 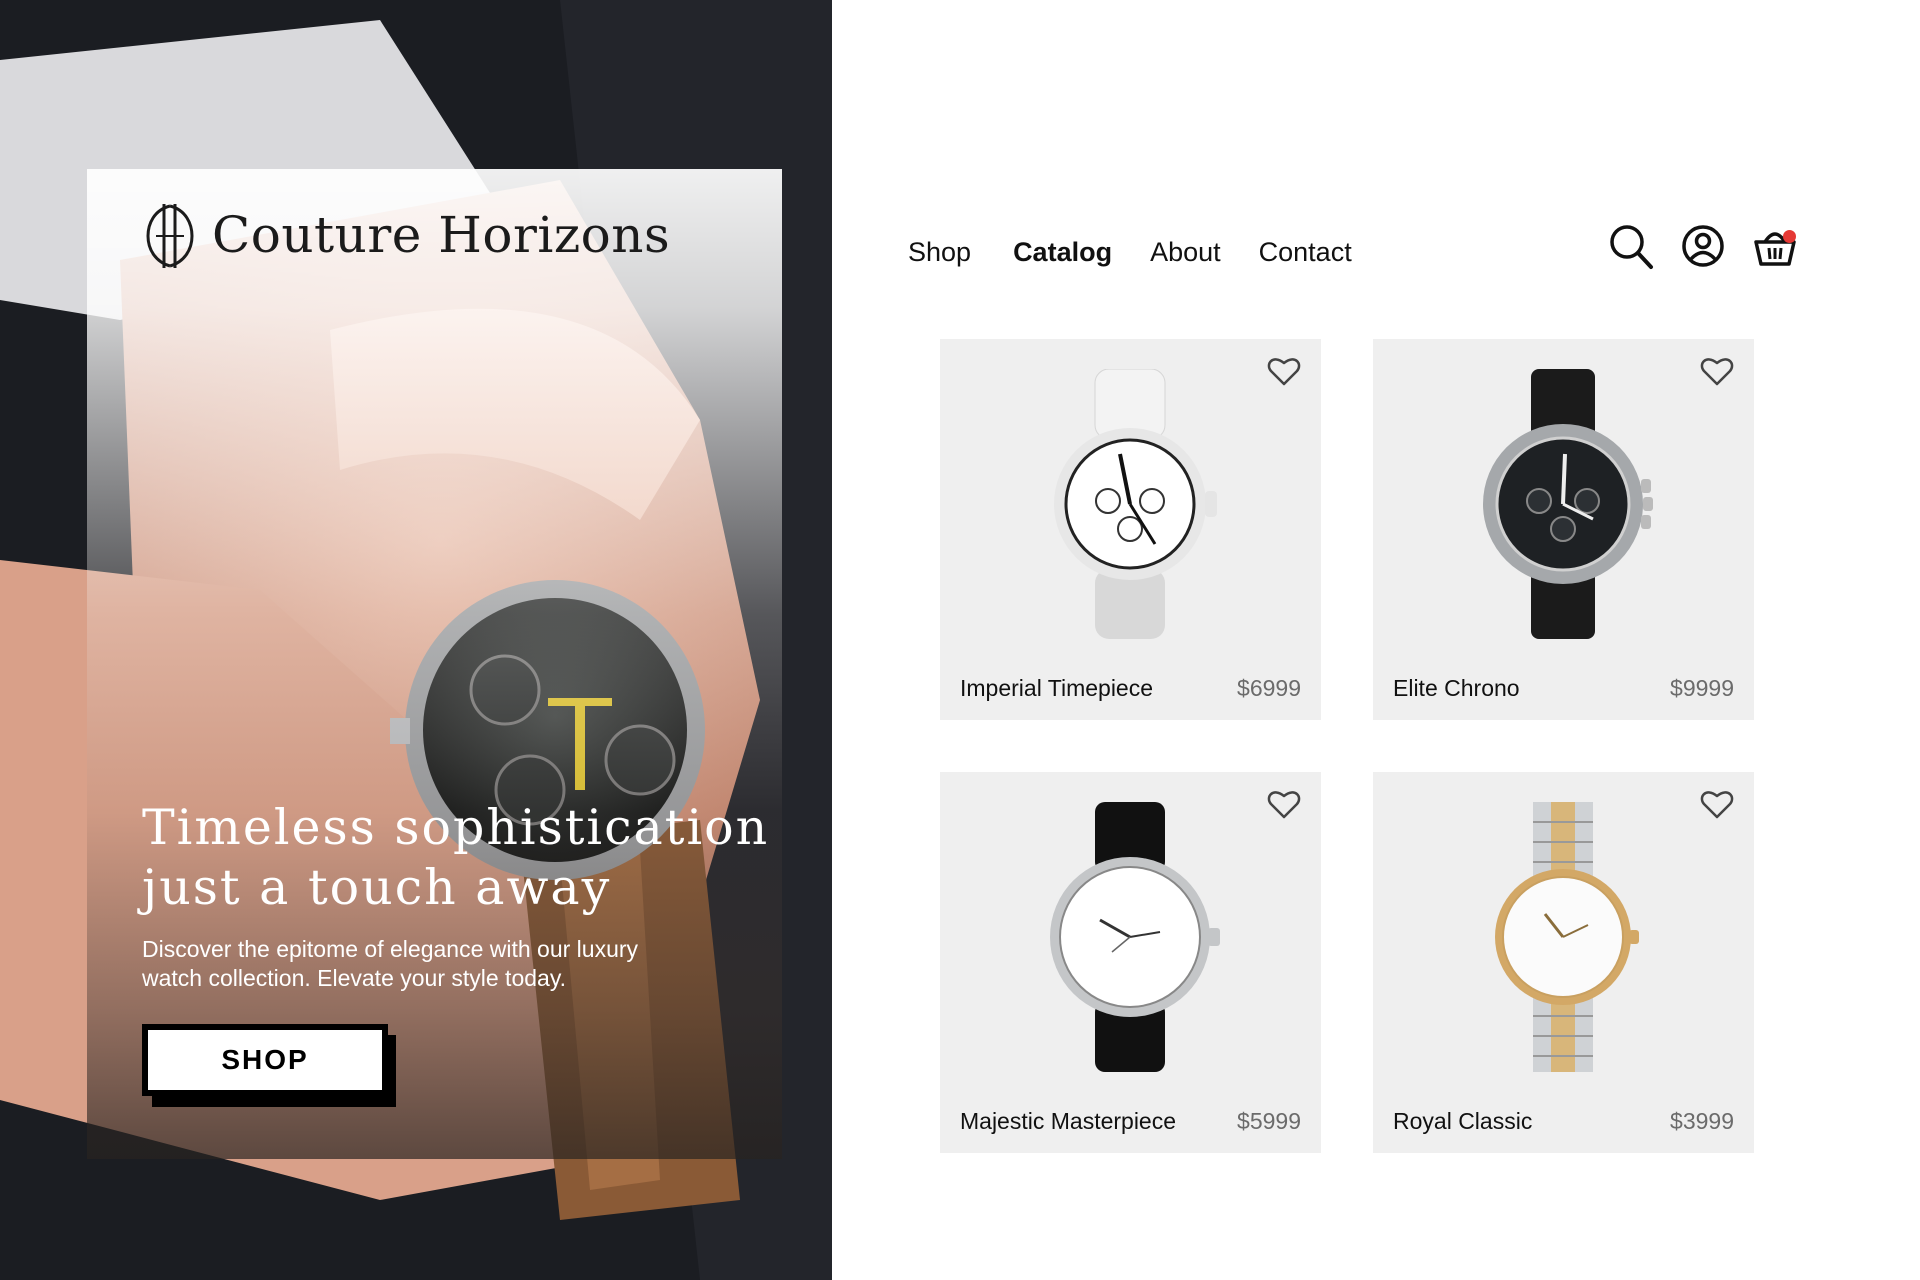 What do you see at coordinates (1149, 252) in the screenshot?
I see `main-navigation: Shop Catalog About Contact` at bounding box center [1149, 252].